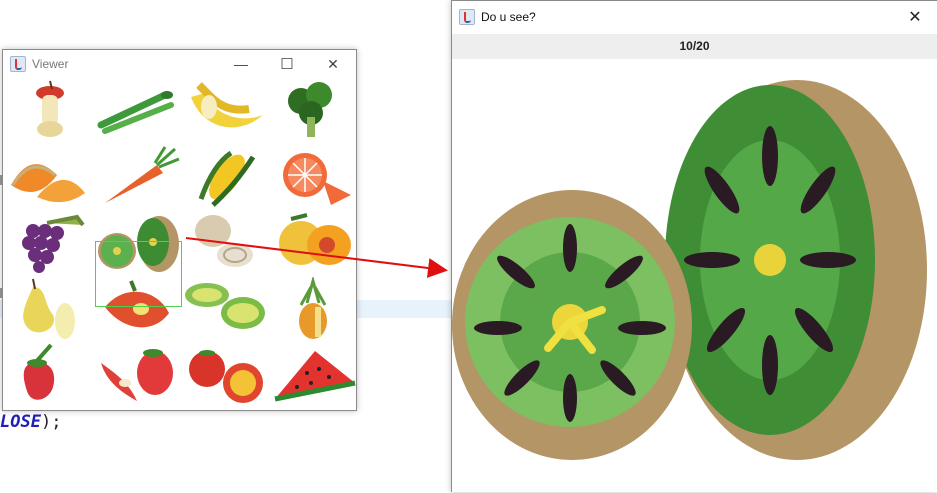  Describe the element at coordinates (508, 16) in the screenshot. I see `detail-title: Do u see?` at that location.